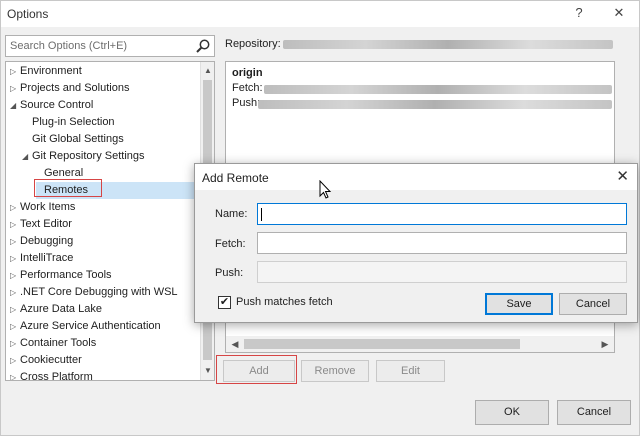 This screenshot has width=640, height=436. Describe the element at coordinates (231, 214) in the screenshot. I see `name-label: Name:` at that location.